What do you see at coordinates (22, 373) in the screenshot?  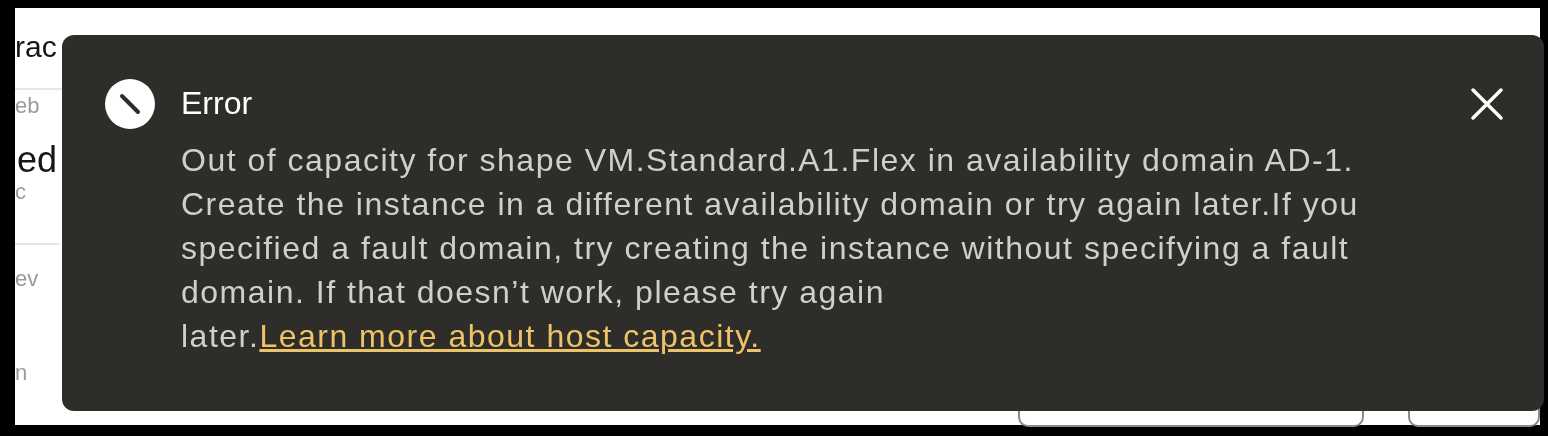 I see `faint-text: n` at bounding box center [22, 373].